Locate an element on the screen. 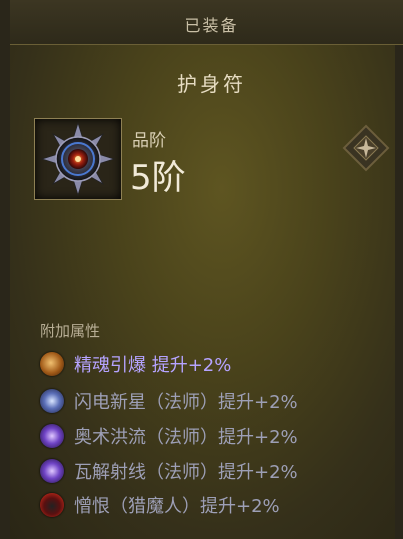 Image resolution: width=403 pixels, height=539 pixels. amulet-icon is located at coordinates (78, 159).